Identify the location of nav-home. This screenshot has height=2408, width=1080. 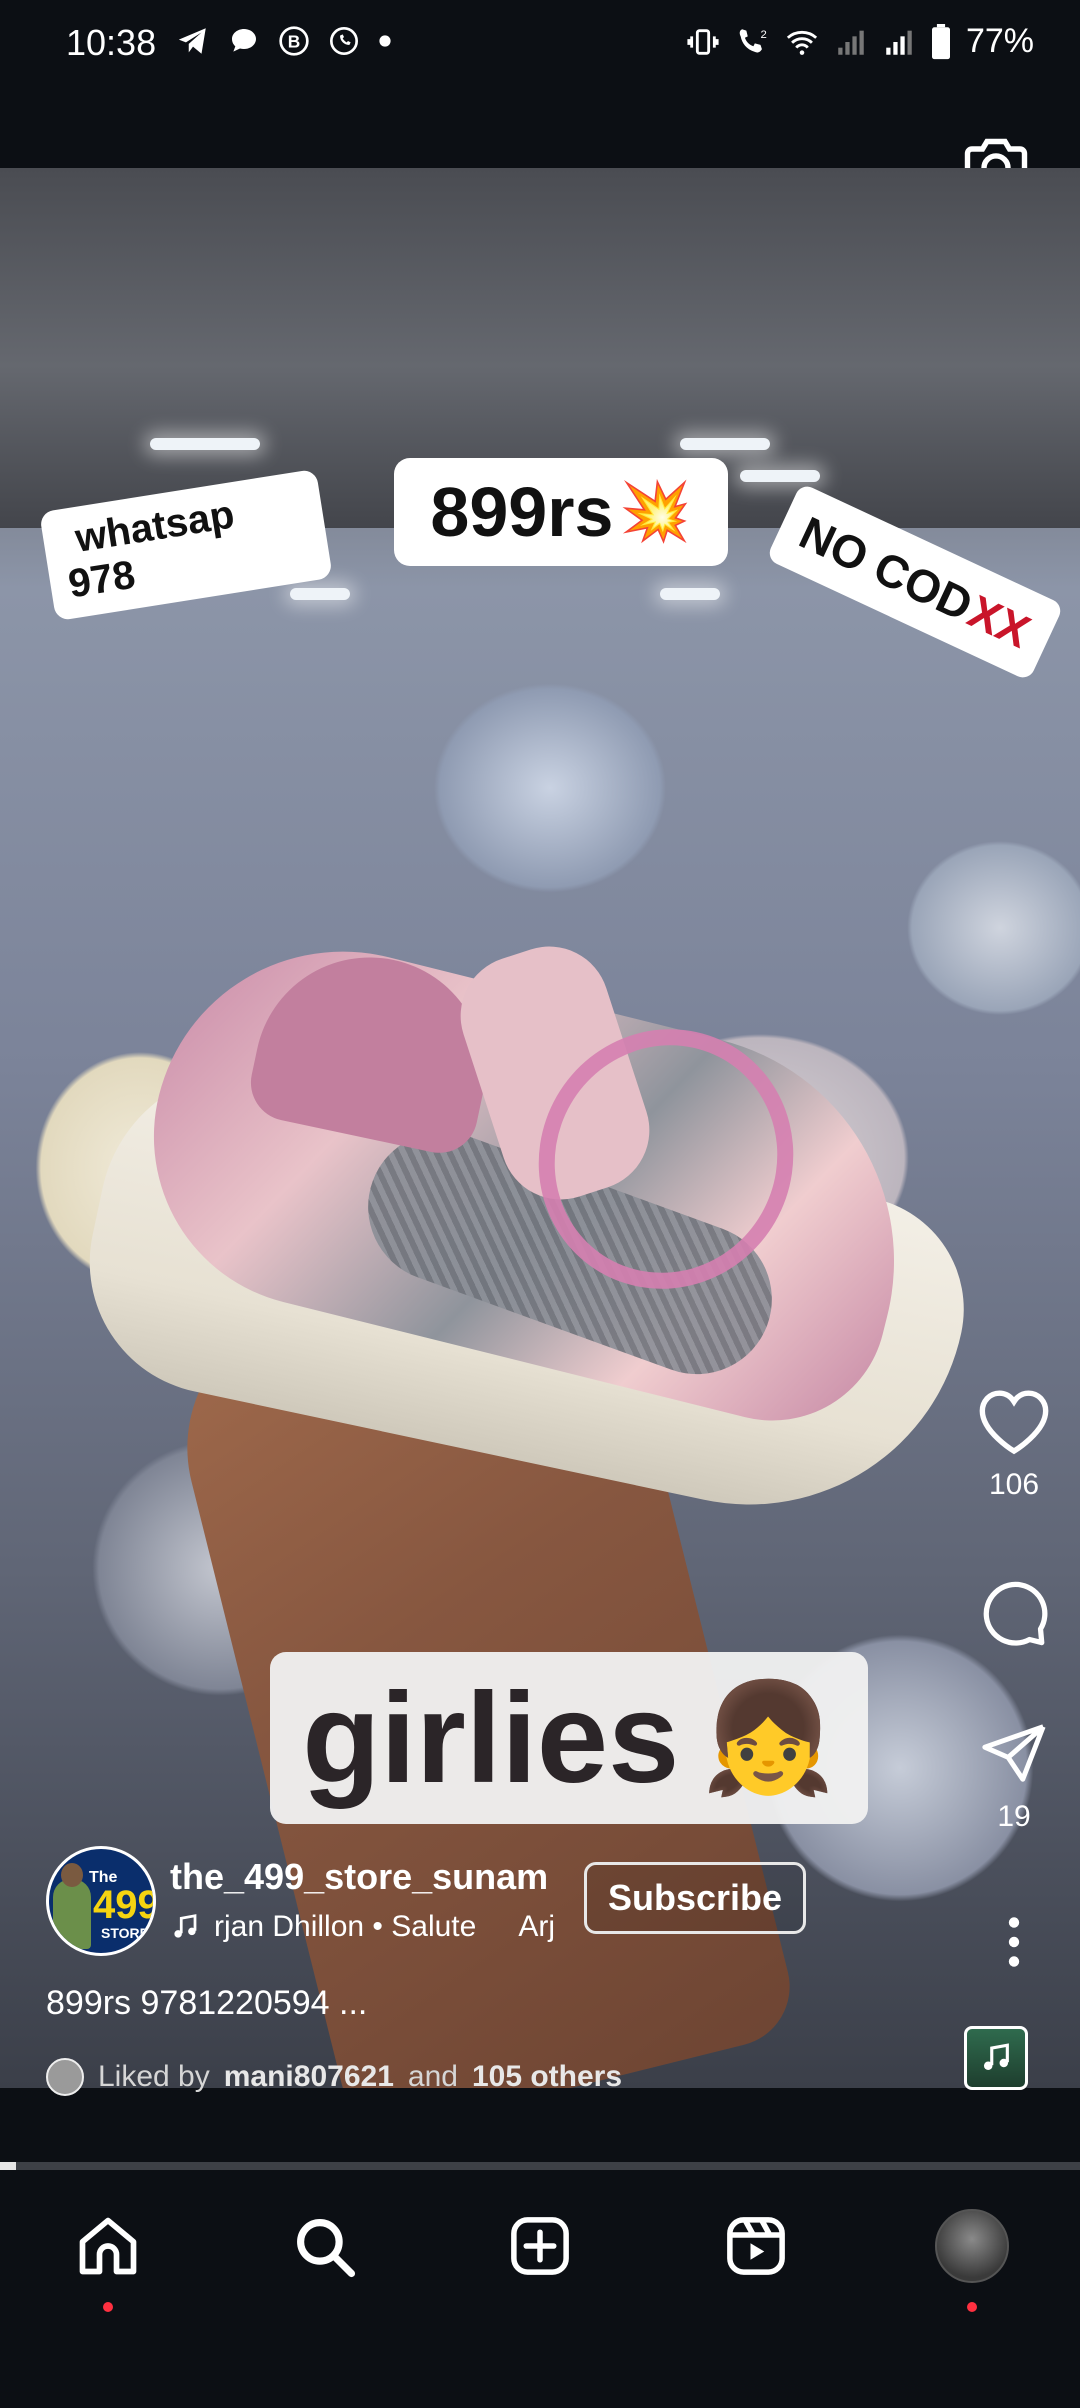
(108, 2246).